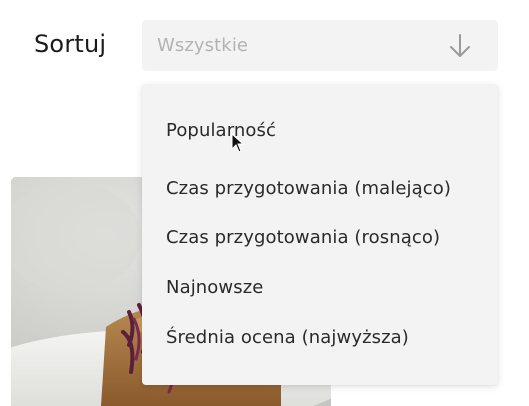 Image resolution: width=529 pixels, height=406 pixels. I want to click on sort-option-popularity: Popularność, so click(221, 130).